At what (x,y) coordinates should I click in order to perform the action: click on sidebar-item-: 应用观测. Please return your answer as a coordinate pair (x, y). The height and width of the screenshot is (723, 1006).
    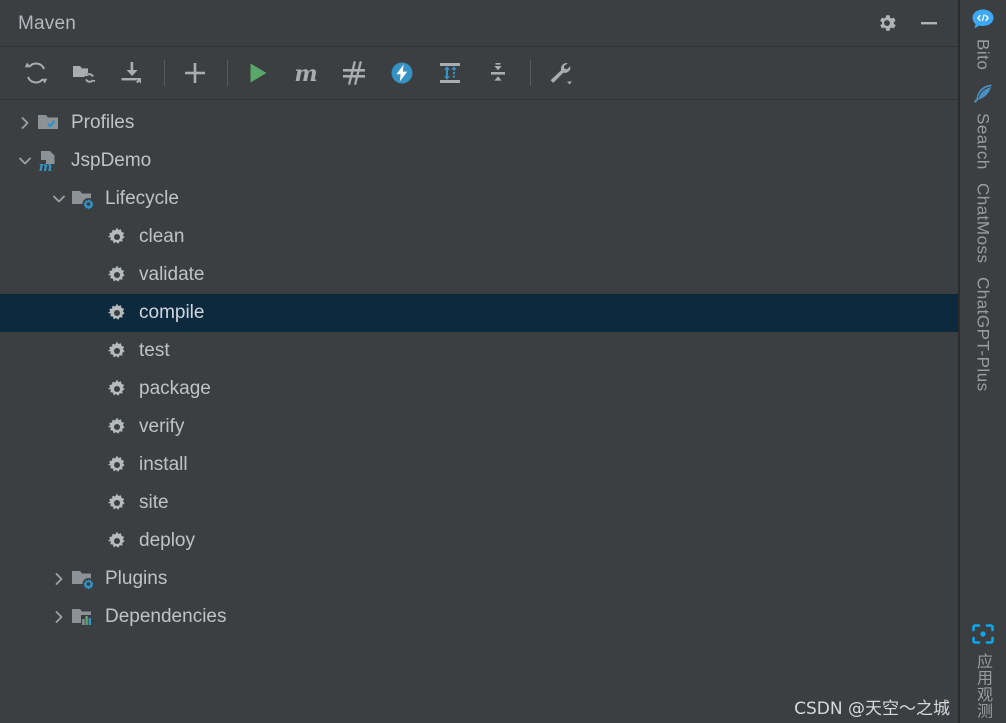
    Looking at the image, I should click on (983, 668).